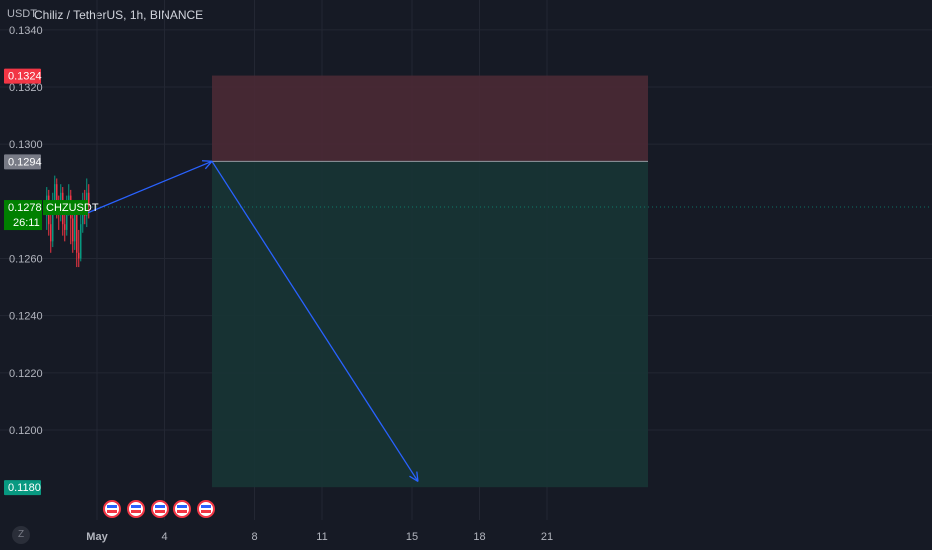  I want to click on y-tick-label: 0.1240, so click(26, 317).